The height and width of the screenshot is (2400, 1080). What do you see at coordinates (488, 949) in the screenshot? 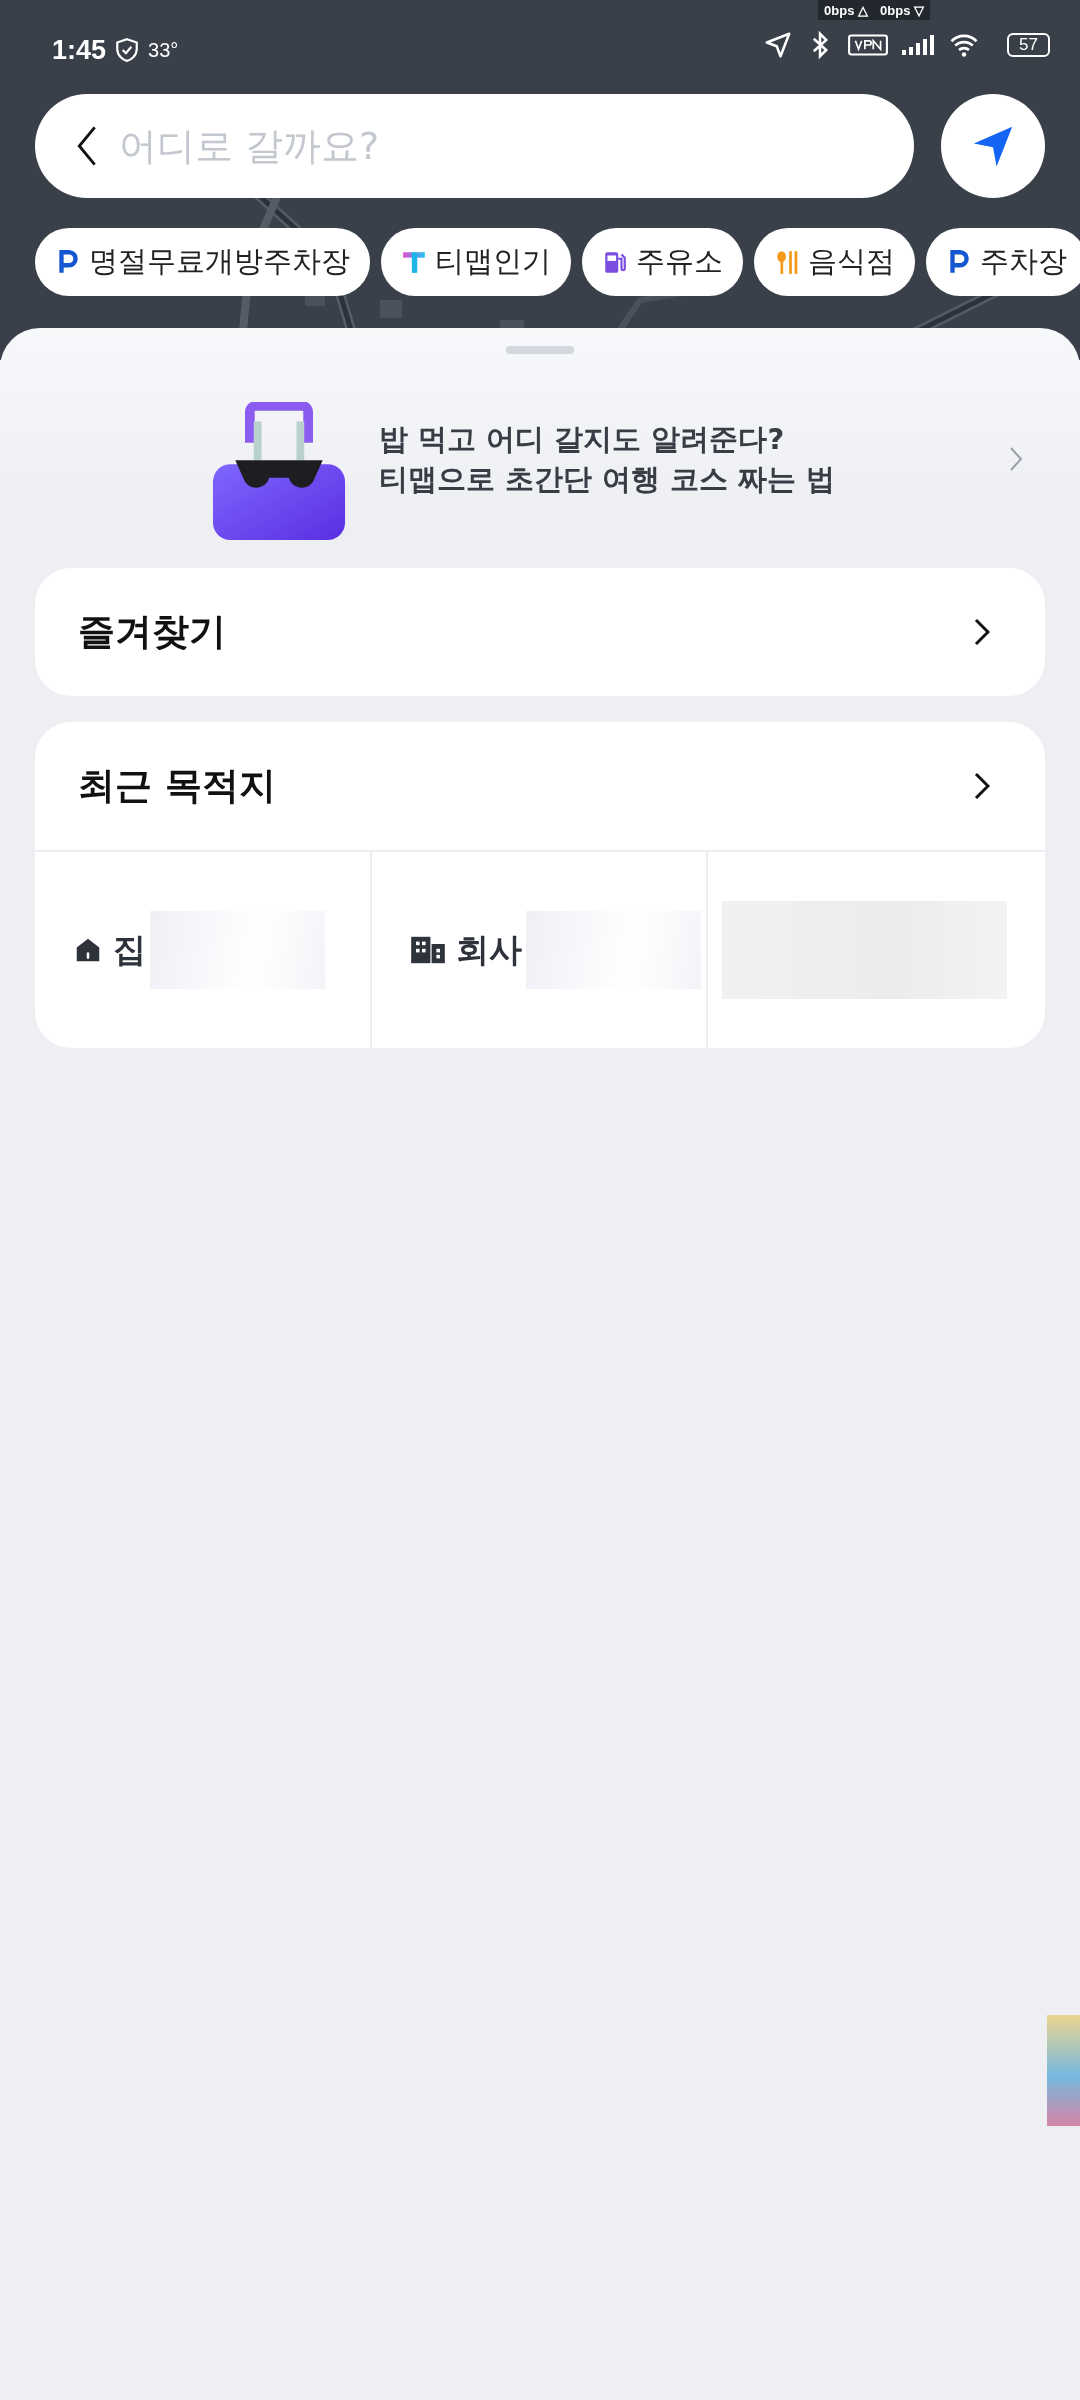
I see `shortcut-label: 회사` at bounding box center [488, 949].